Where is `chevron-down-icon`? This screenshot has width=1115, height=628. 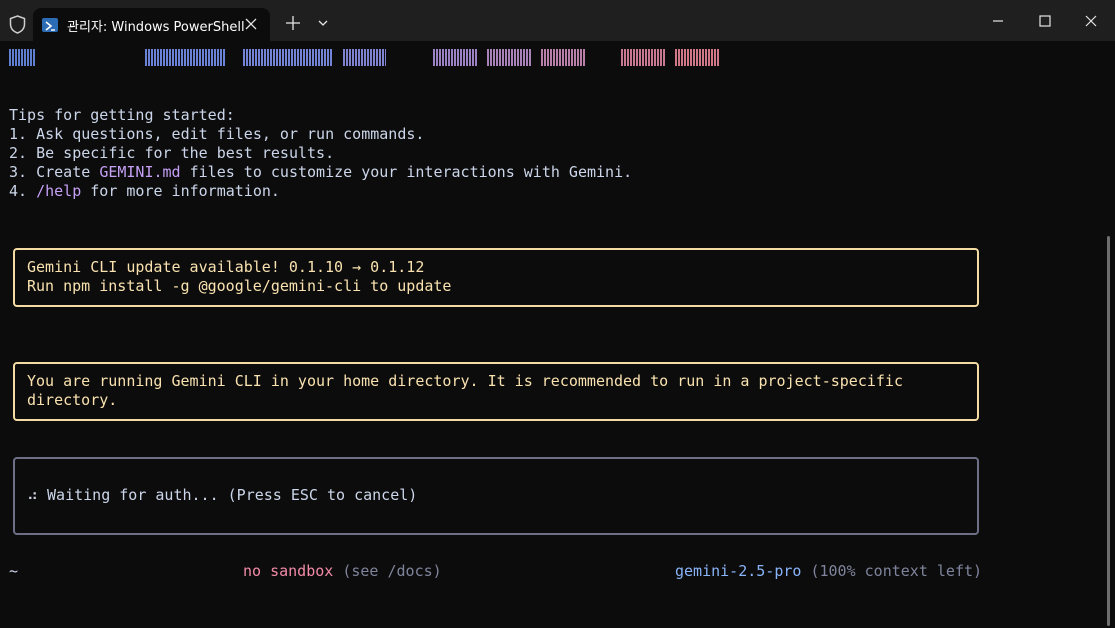 chevron-down-icon is located at coordinates (323, 23).